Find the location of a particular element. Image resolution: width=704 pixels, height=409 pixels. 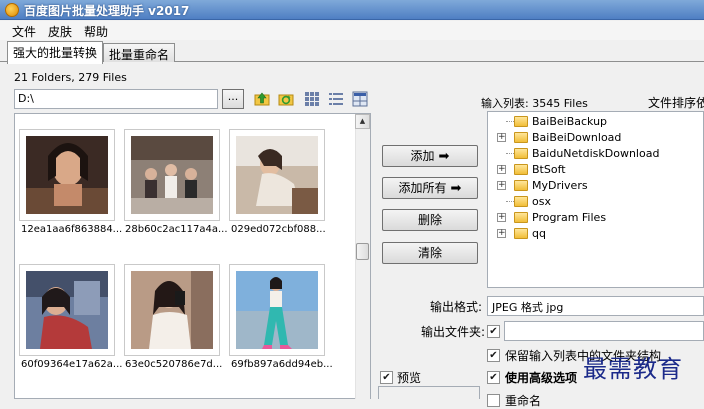

menu-skin: 皮肤 is located at coordinates (60, 31).